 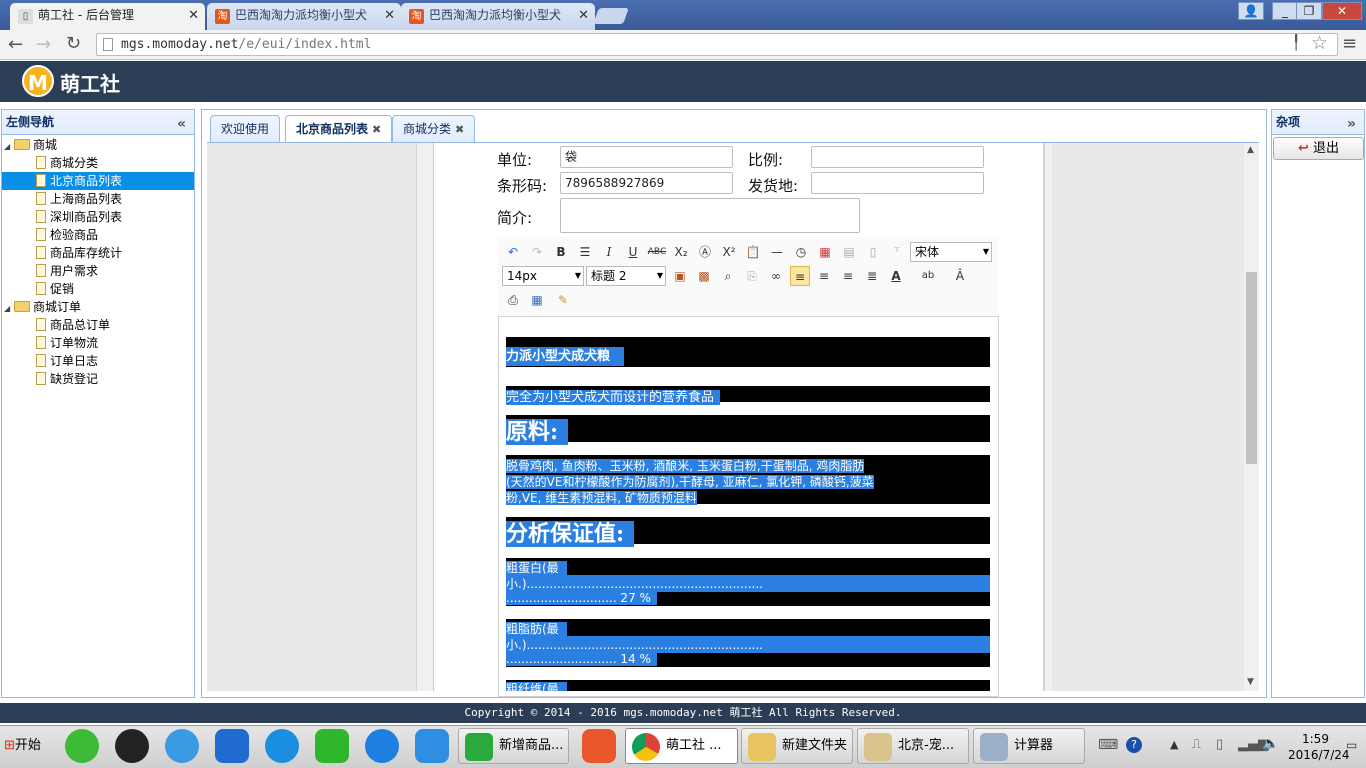 I want to click on tab-welcome: 欢迎使用, so click(x=245, y=129).